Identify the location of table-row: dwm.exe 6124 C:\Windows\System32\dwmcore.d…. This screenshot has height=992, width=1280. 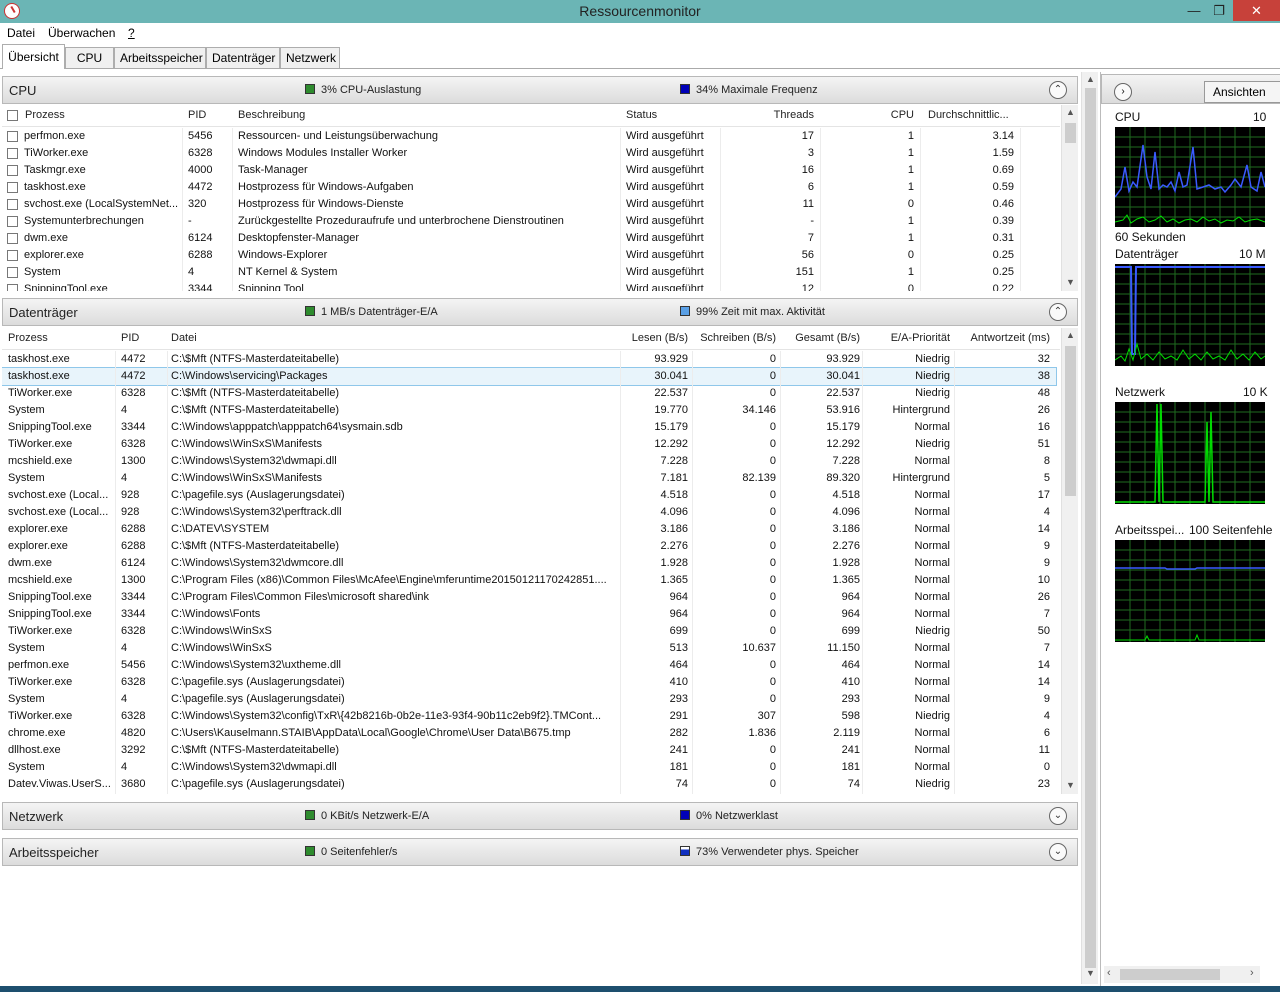
(529, 563).